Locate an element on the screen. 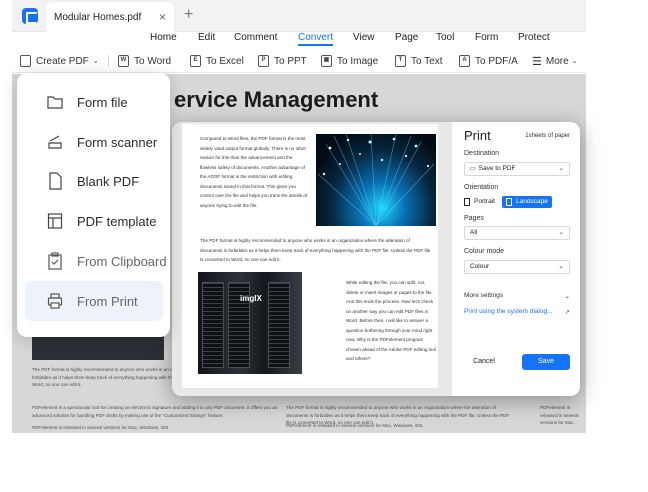 This screenshot has height=492, width=648. menu-home: Home is located at coordinates (163, 37).